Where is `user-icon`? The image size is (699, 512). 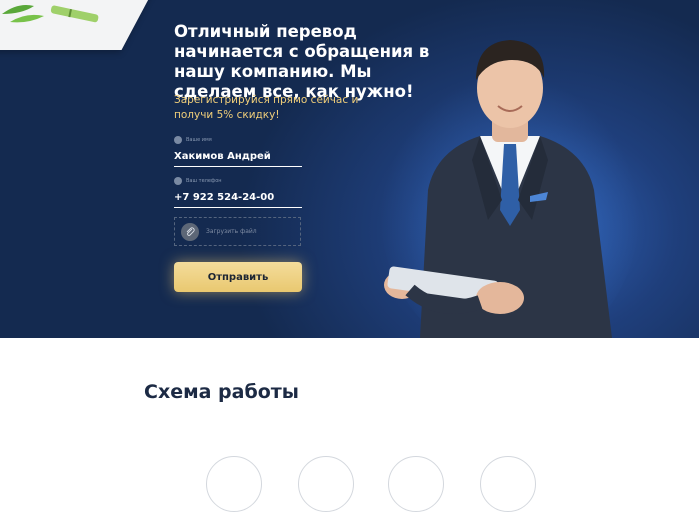
user-icon is located at coordinates (178, 140).